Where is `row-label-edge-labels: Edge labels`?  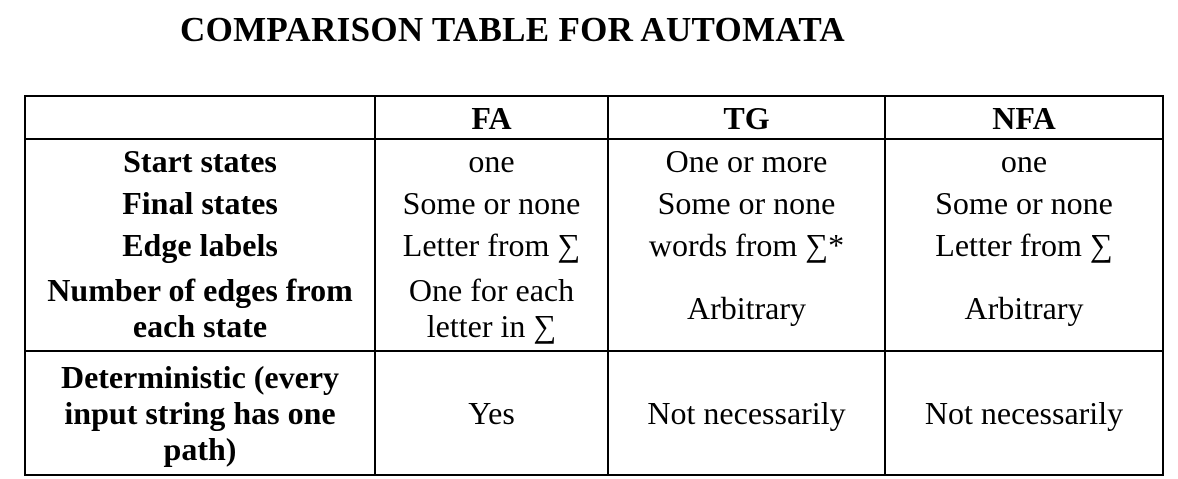 row-label-edge-labels: Edge labels is located at coordinates (200, 245).